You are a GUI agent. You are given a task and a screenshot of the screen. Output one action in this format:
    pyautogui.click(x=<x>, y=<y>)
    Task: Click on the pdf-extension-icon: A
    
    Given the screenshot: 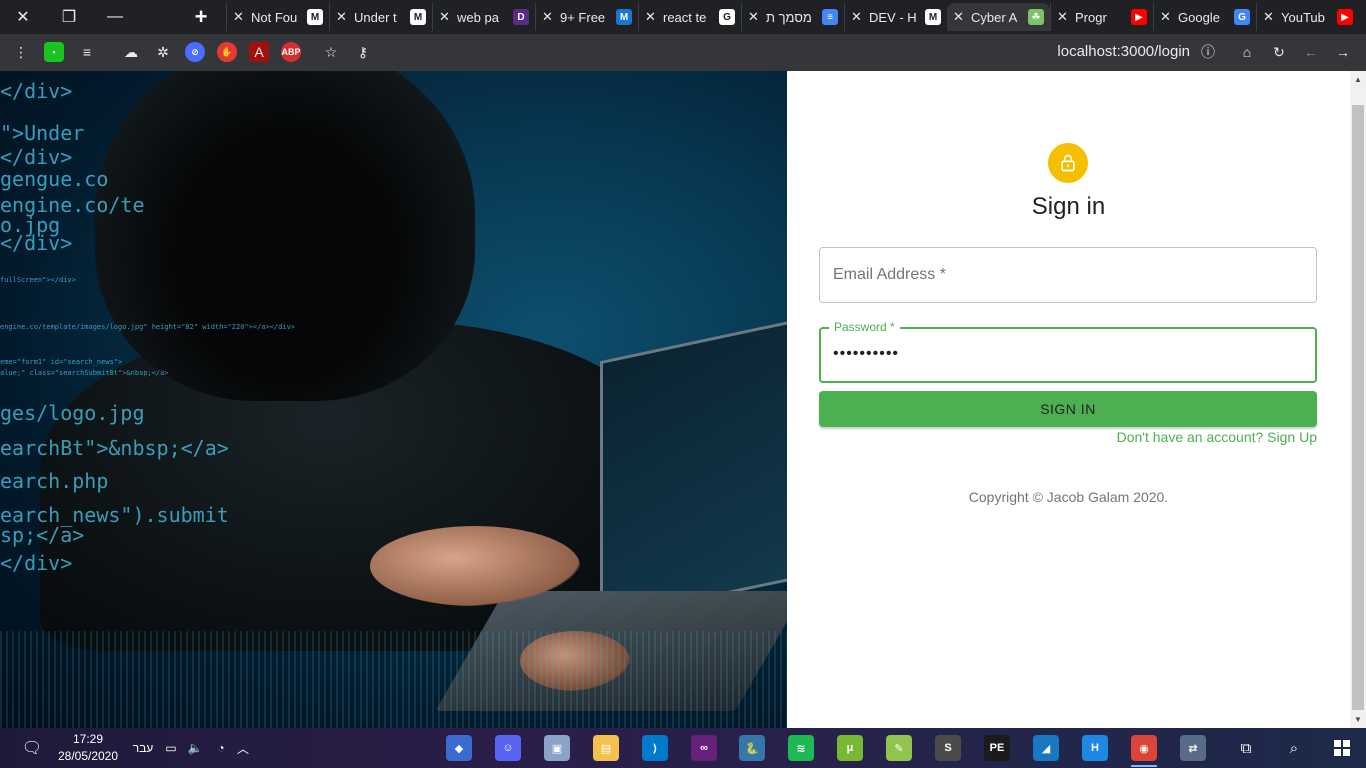 What is the action you would take?
    pyautogui.click(x=259, y=52)
    